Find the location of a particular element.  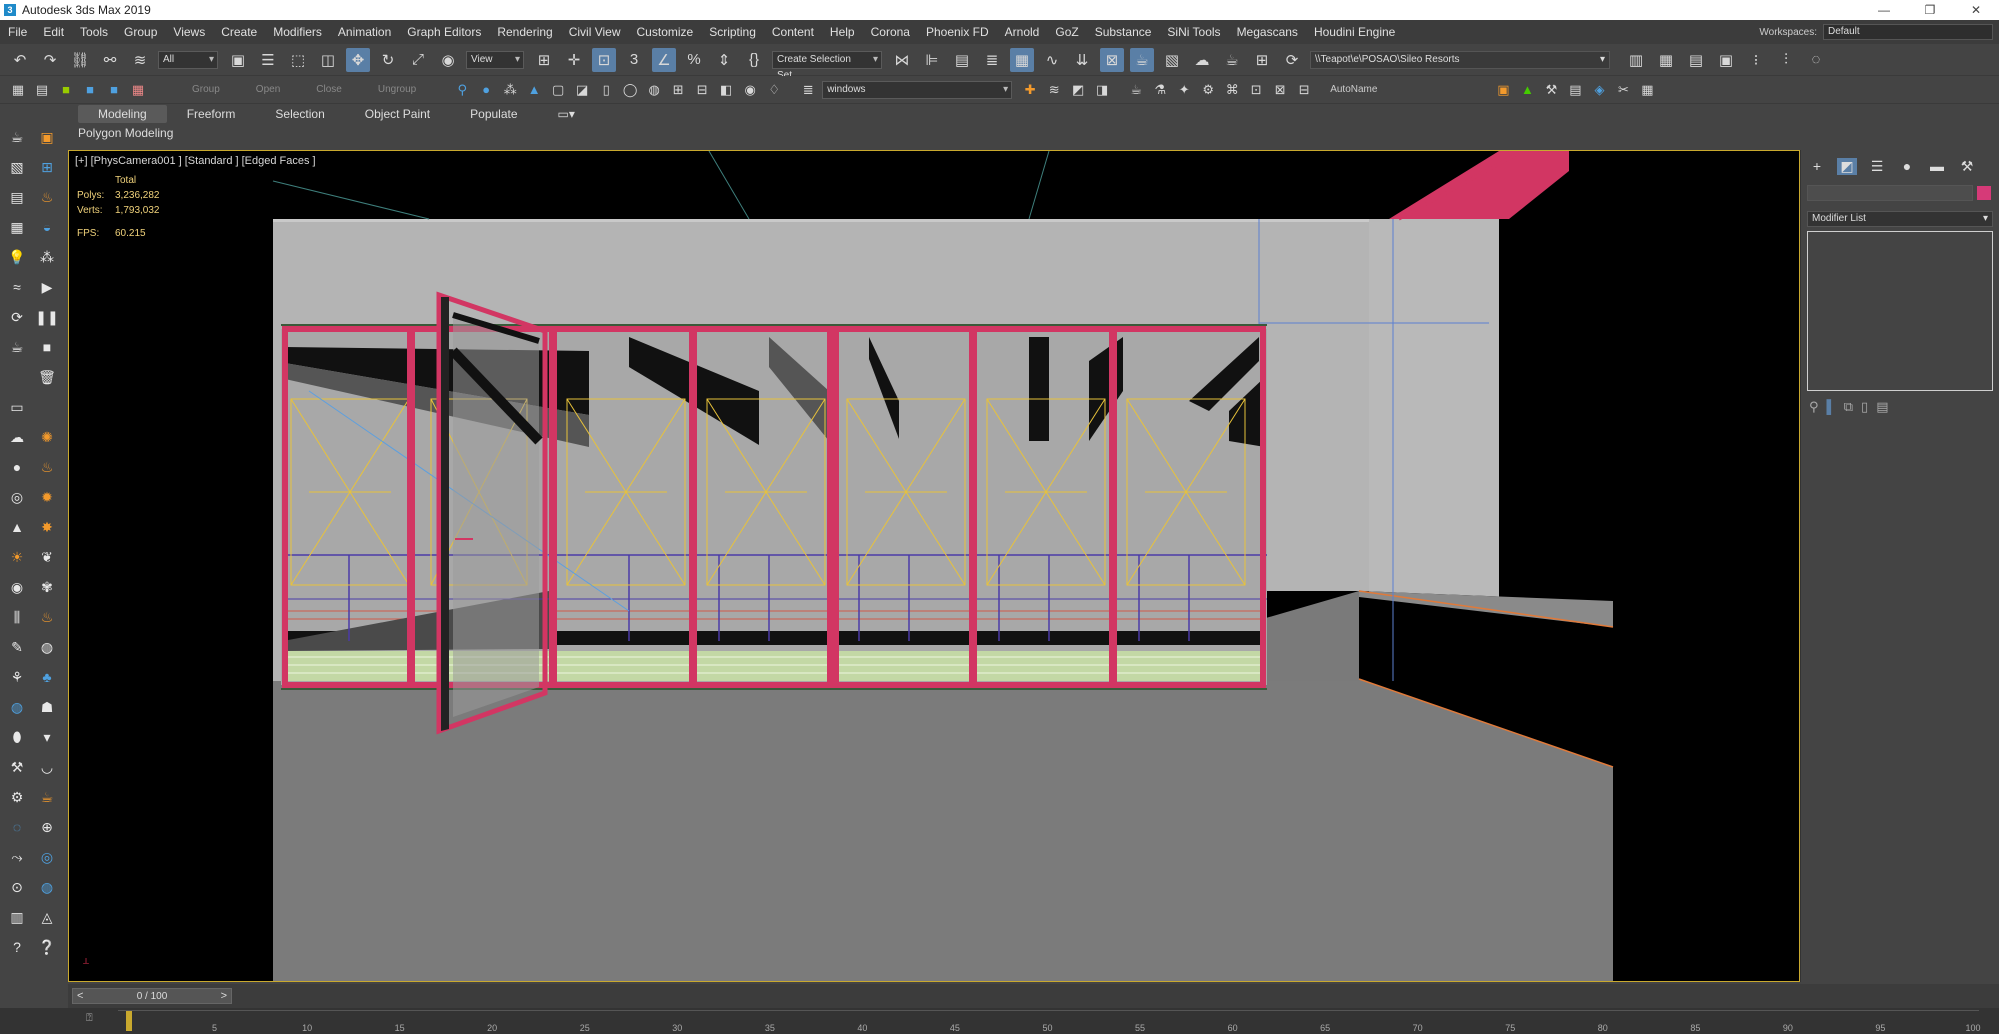

bulb-icon: 💡 is located at coordinates (17, 257).